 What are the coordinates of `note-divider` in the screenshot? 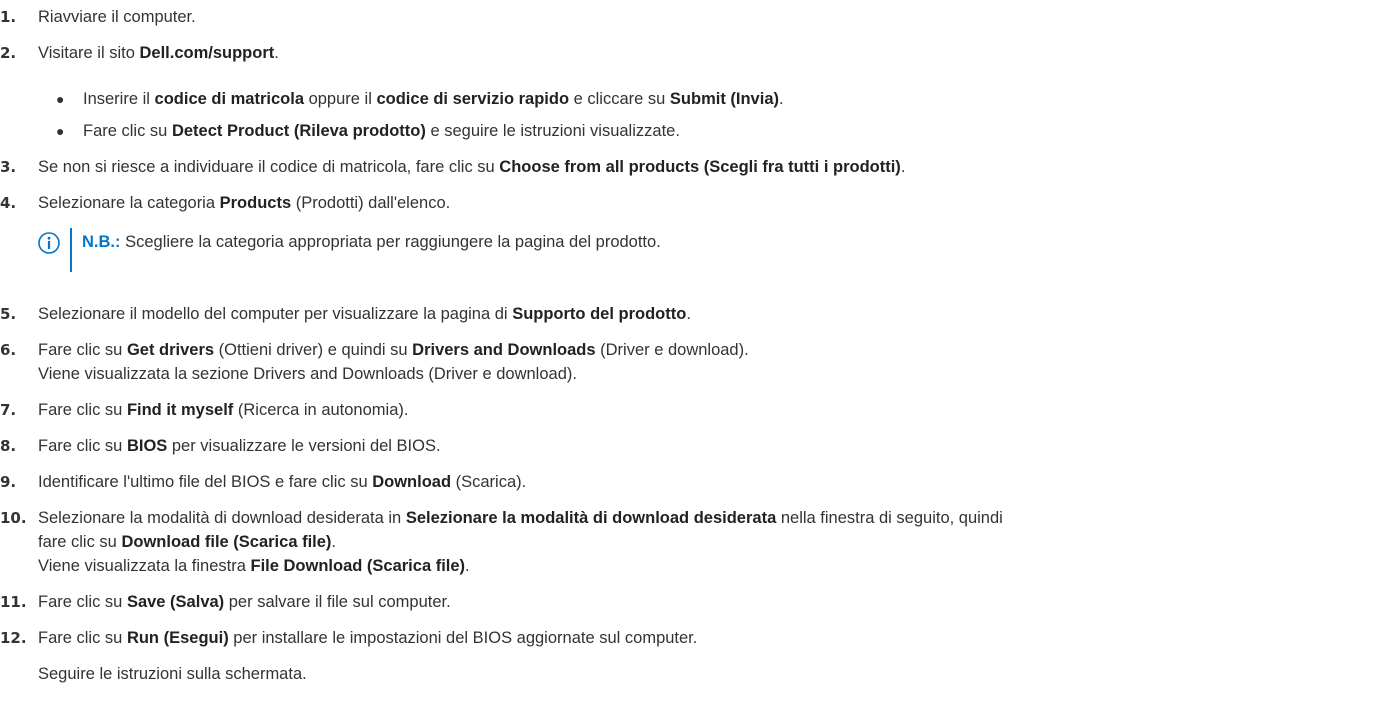 It's located at (71, 250).